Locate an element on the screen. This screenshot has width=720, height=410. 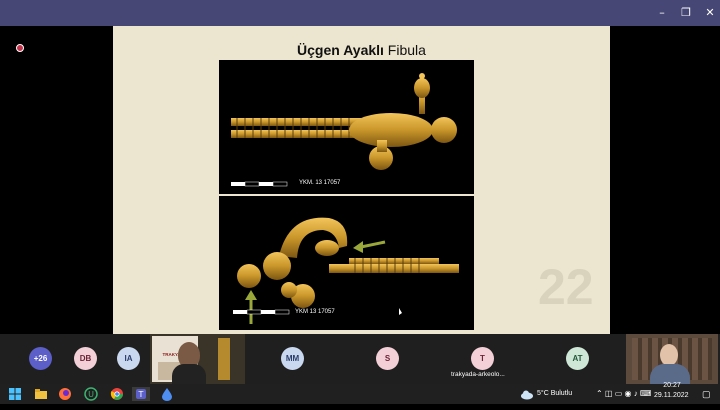
notification-icon: ▢ is located at coordinates (706, 394).